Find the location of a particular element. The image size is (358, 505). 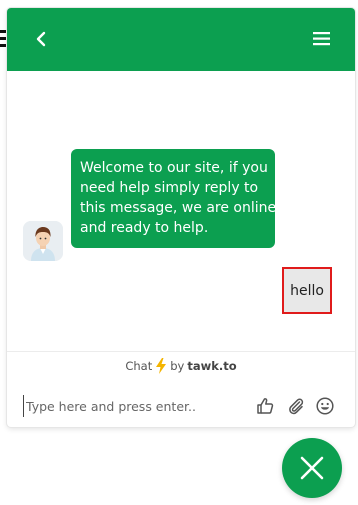

chat-header is located at coordinates (181, 39).